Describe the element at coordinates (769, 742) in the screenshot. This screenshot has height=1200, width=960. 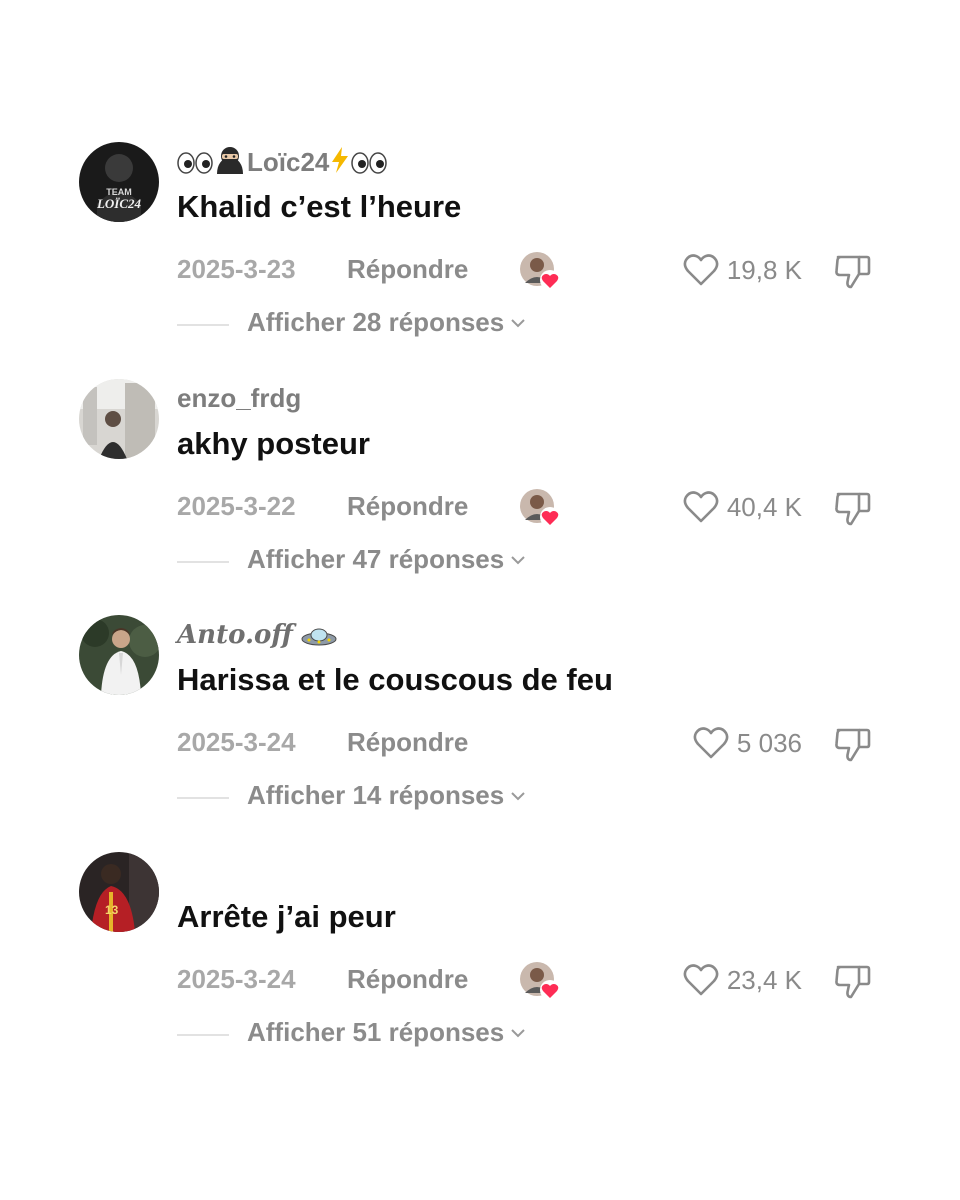
I see `like-count: 5 036` at that location.